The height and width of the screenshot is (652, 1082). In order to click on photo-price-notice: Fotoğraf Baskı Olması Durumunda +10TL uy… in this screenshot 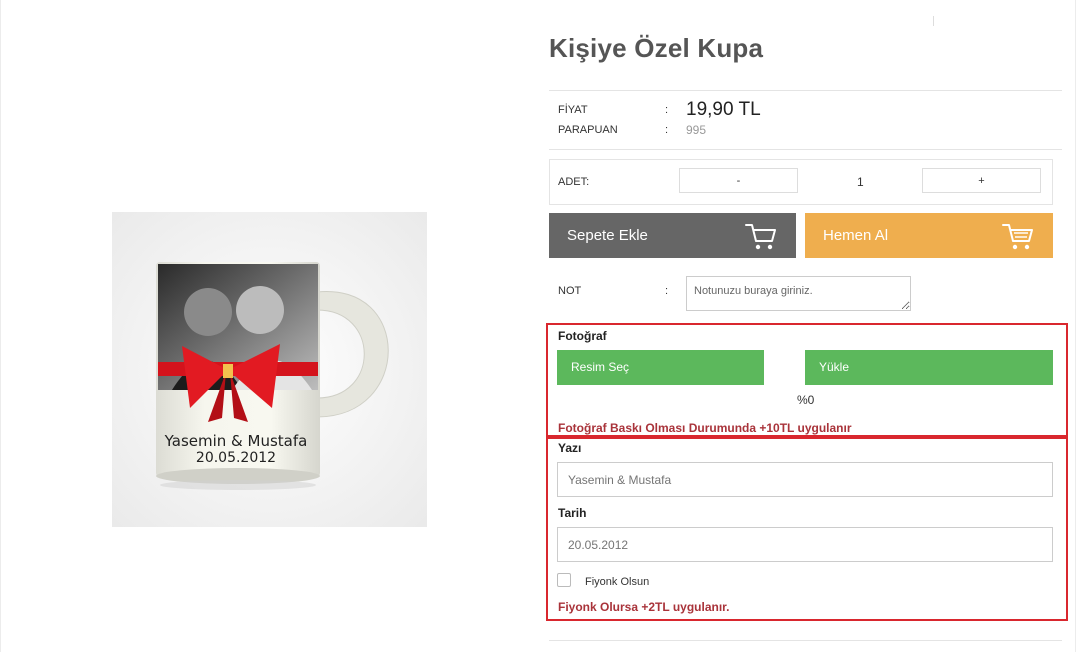, I will do `click(705, 428)`.